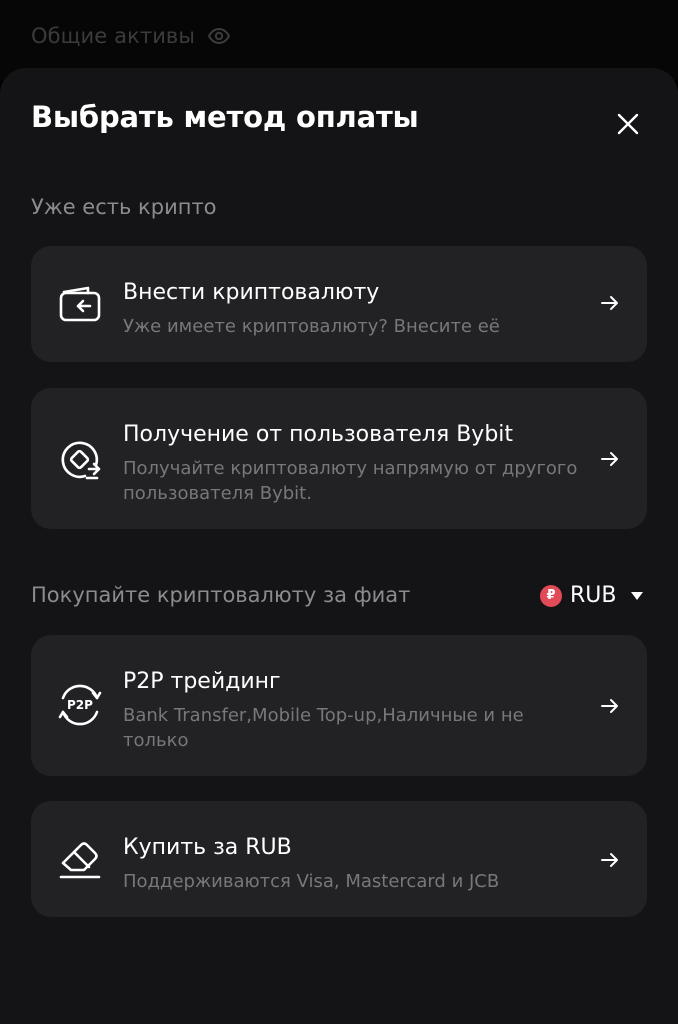 The image size is (678, 1024). Describe the element at coordinates (225, 117) in the screenshot. I see `sheet-title: Выбрать метод оплаты` at that location.